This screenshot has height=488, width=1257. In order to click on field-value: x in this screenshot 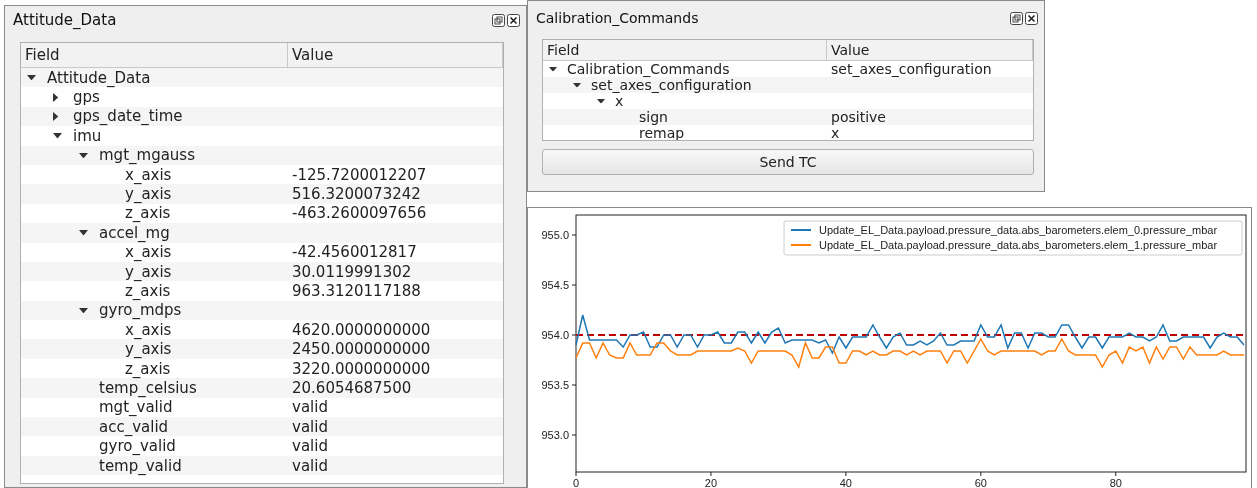, I will do `click(835, 132)`.